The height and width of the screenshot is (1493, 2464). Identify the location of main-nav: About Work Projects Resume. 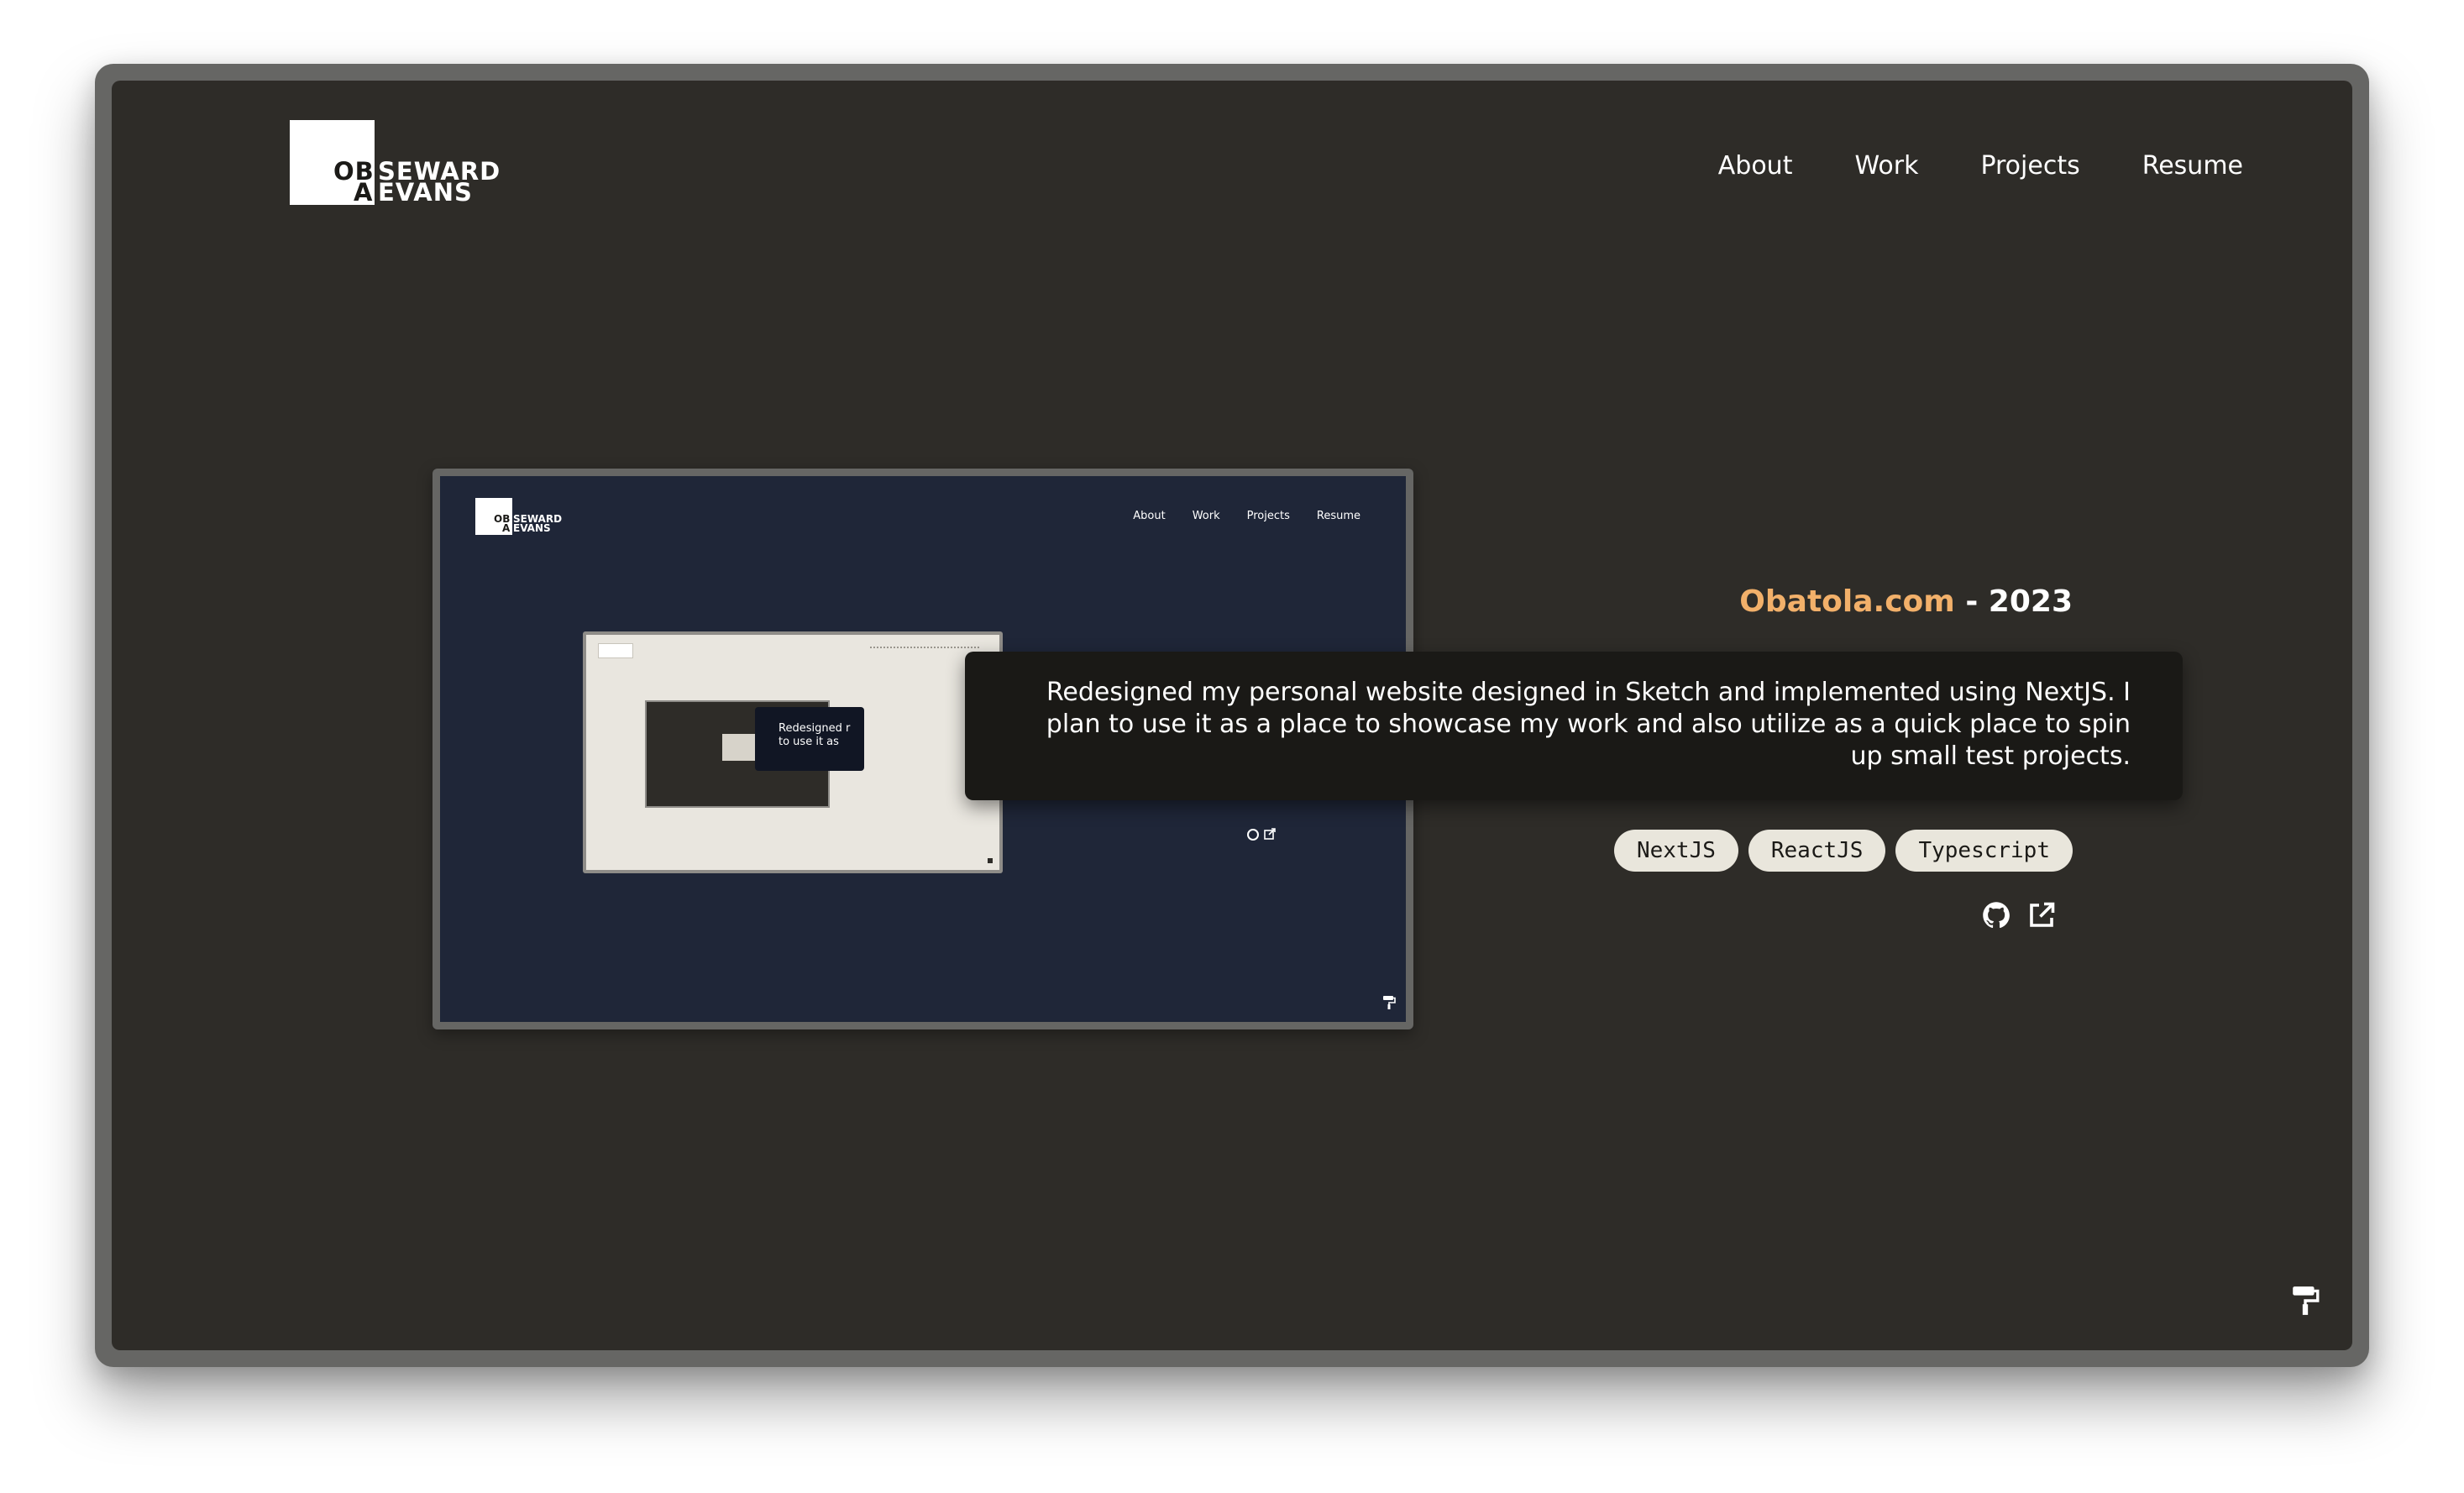
(1980, 166).